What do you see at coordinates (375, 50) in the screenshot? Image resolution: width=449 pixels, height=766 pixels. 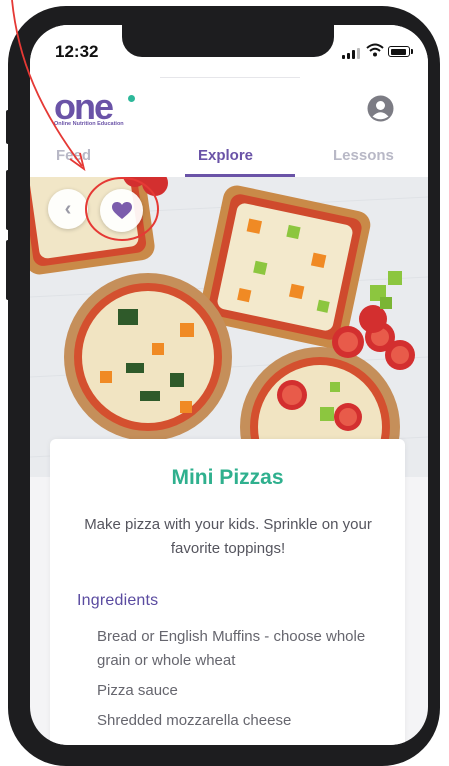 I see `wifi-icon` at bounding box center [375, 50].